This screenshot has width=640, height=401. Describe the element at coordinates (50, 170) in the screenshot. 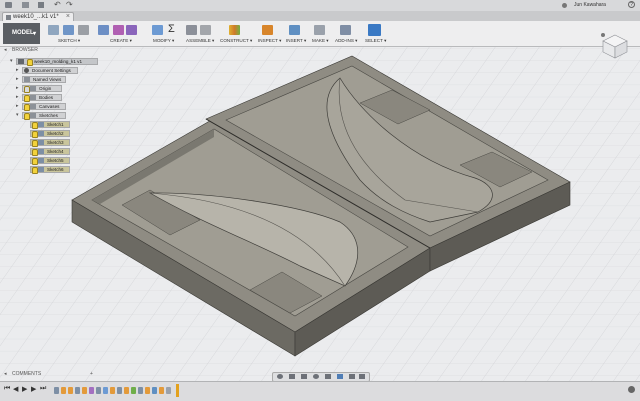

I see `browser-item-sketch6: Sketch6` at that location.